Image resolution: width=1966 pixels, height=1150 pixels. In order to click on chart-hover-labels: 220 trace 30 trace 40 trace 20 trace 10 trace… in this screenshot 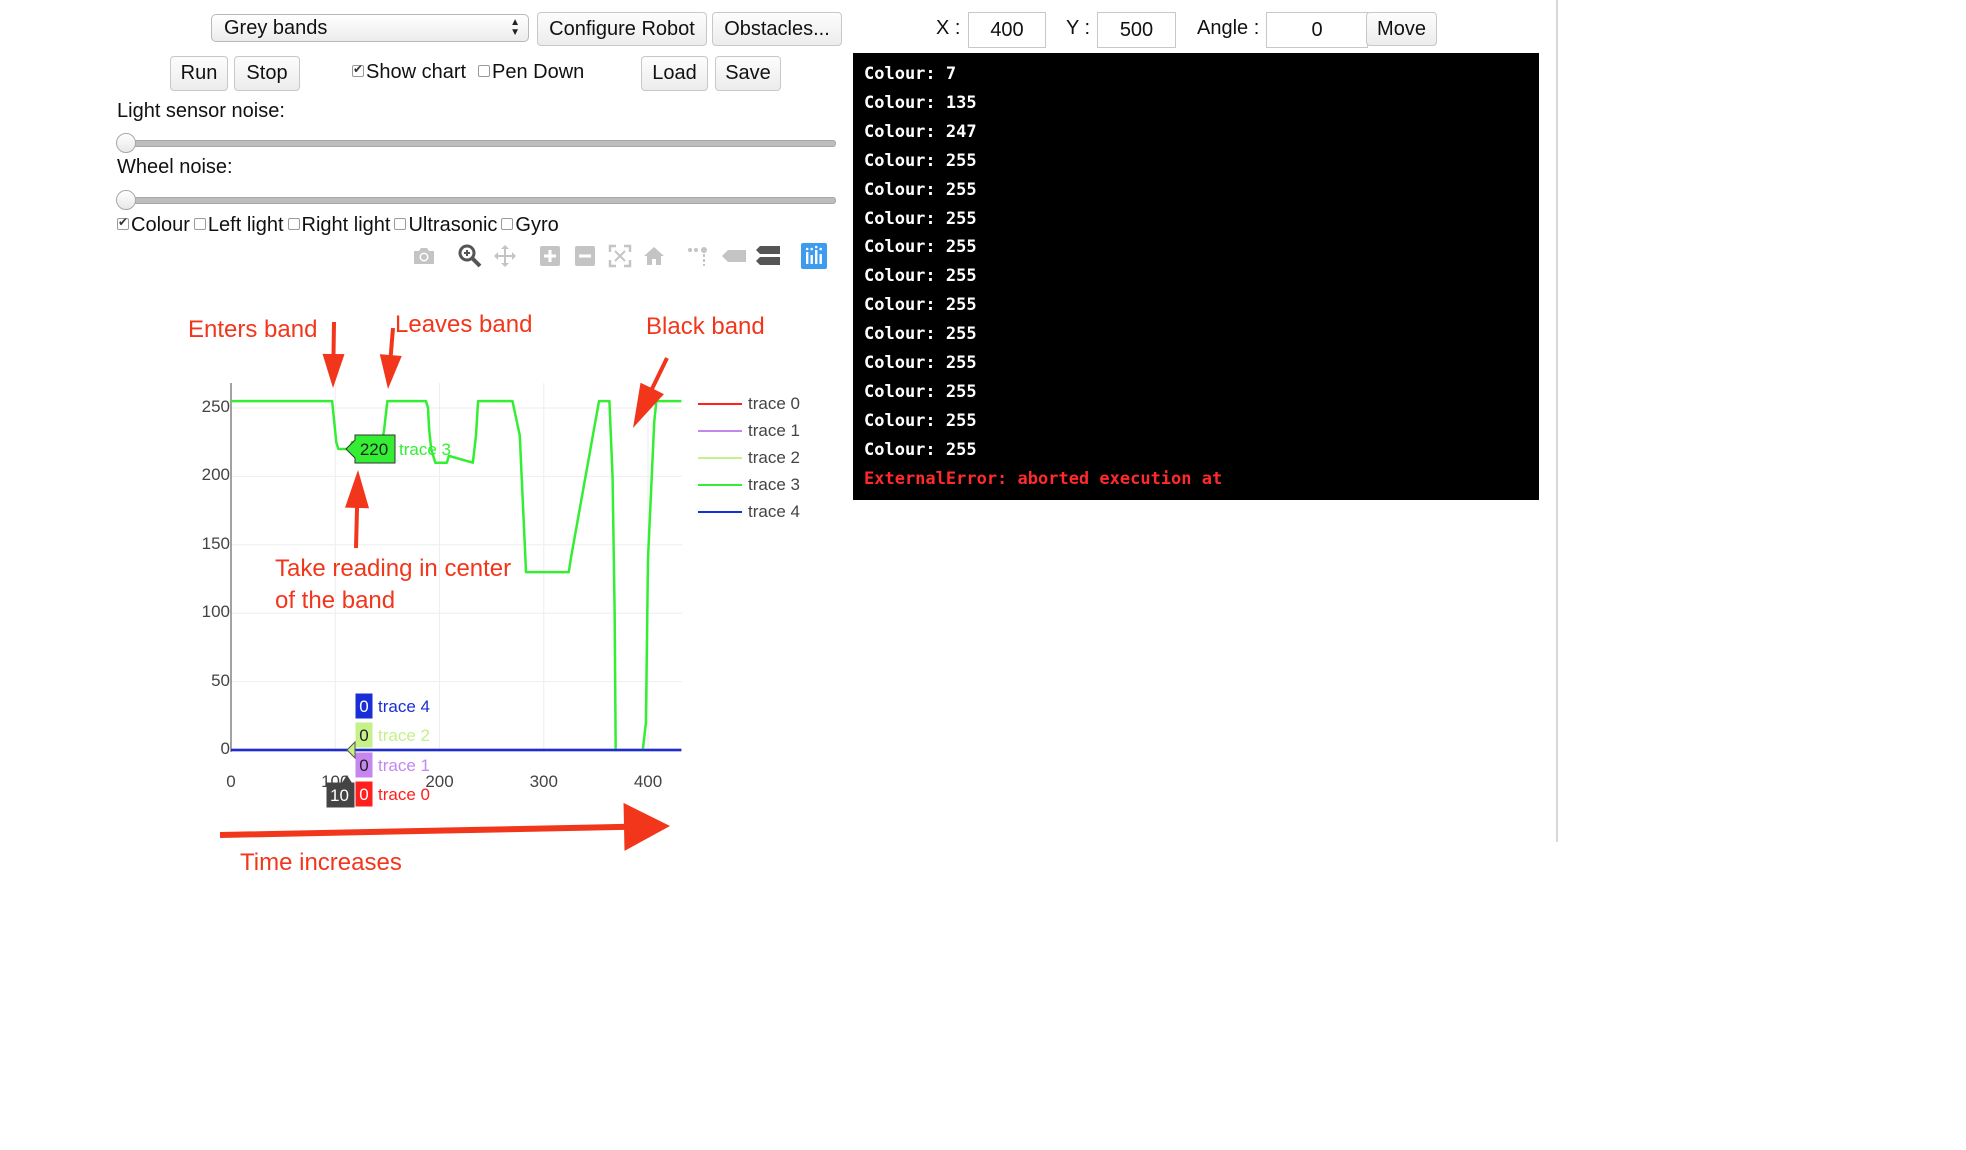, I will do `click(388, 621)`.